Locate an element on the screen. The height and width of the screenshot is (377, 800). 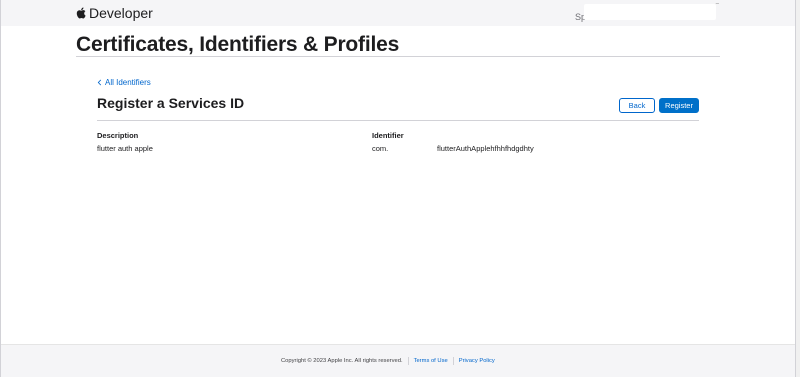
page-title: Certificates, Identifiers & Profiles is located at coordinates (238, 44).